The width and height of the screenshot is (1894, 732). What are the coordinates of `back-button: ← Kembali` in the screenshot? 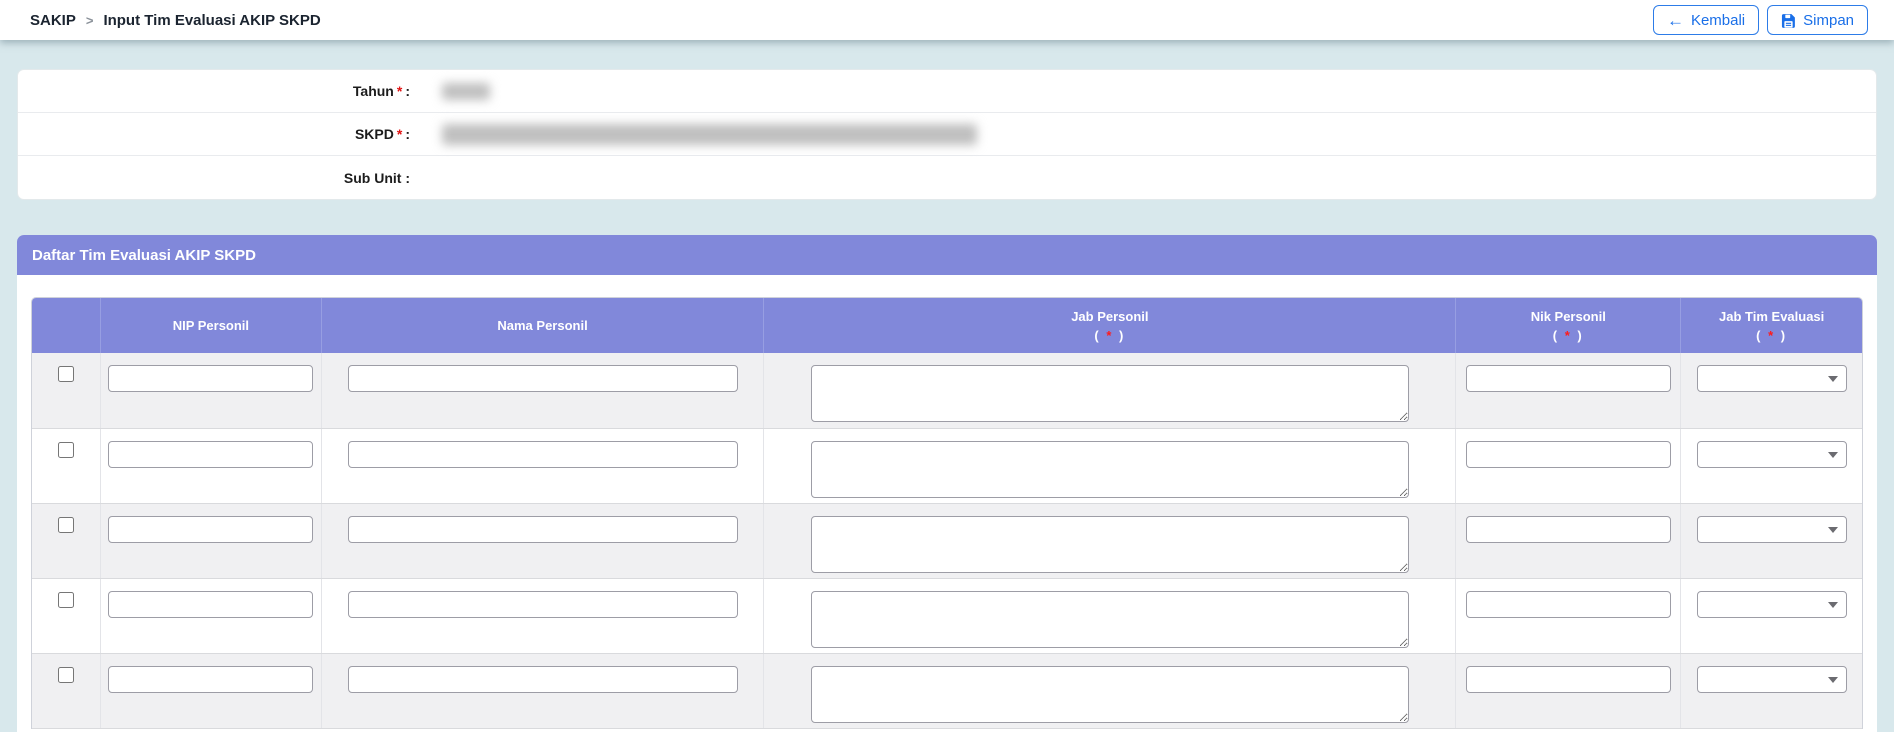 It's located at (1706, 20).